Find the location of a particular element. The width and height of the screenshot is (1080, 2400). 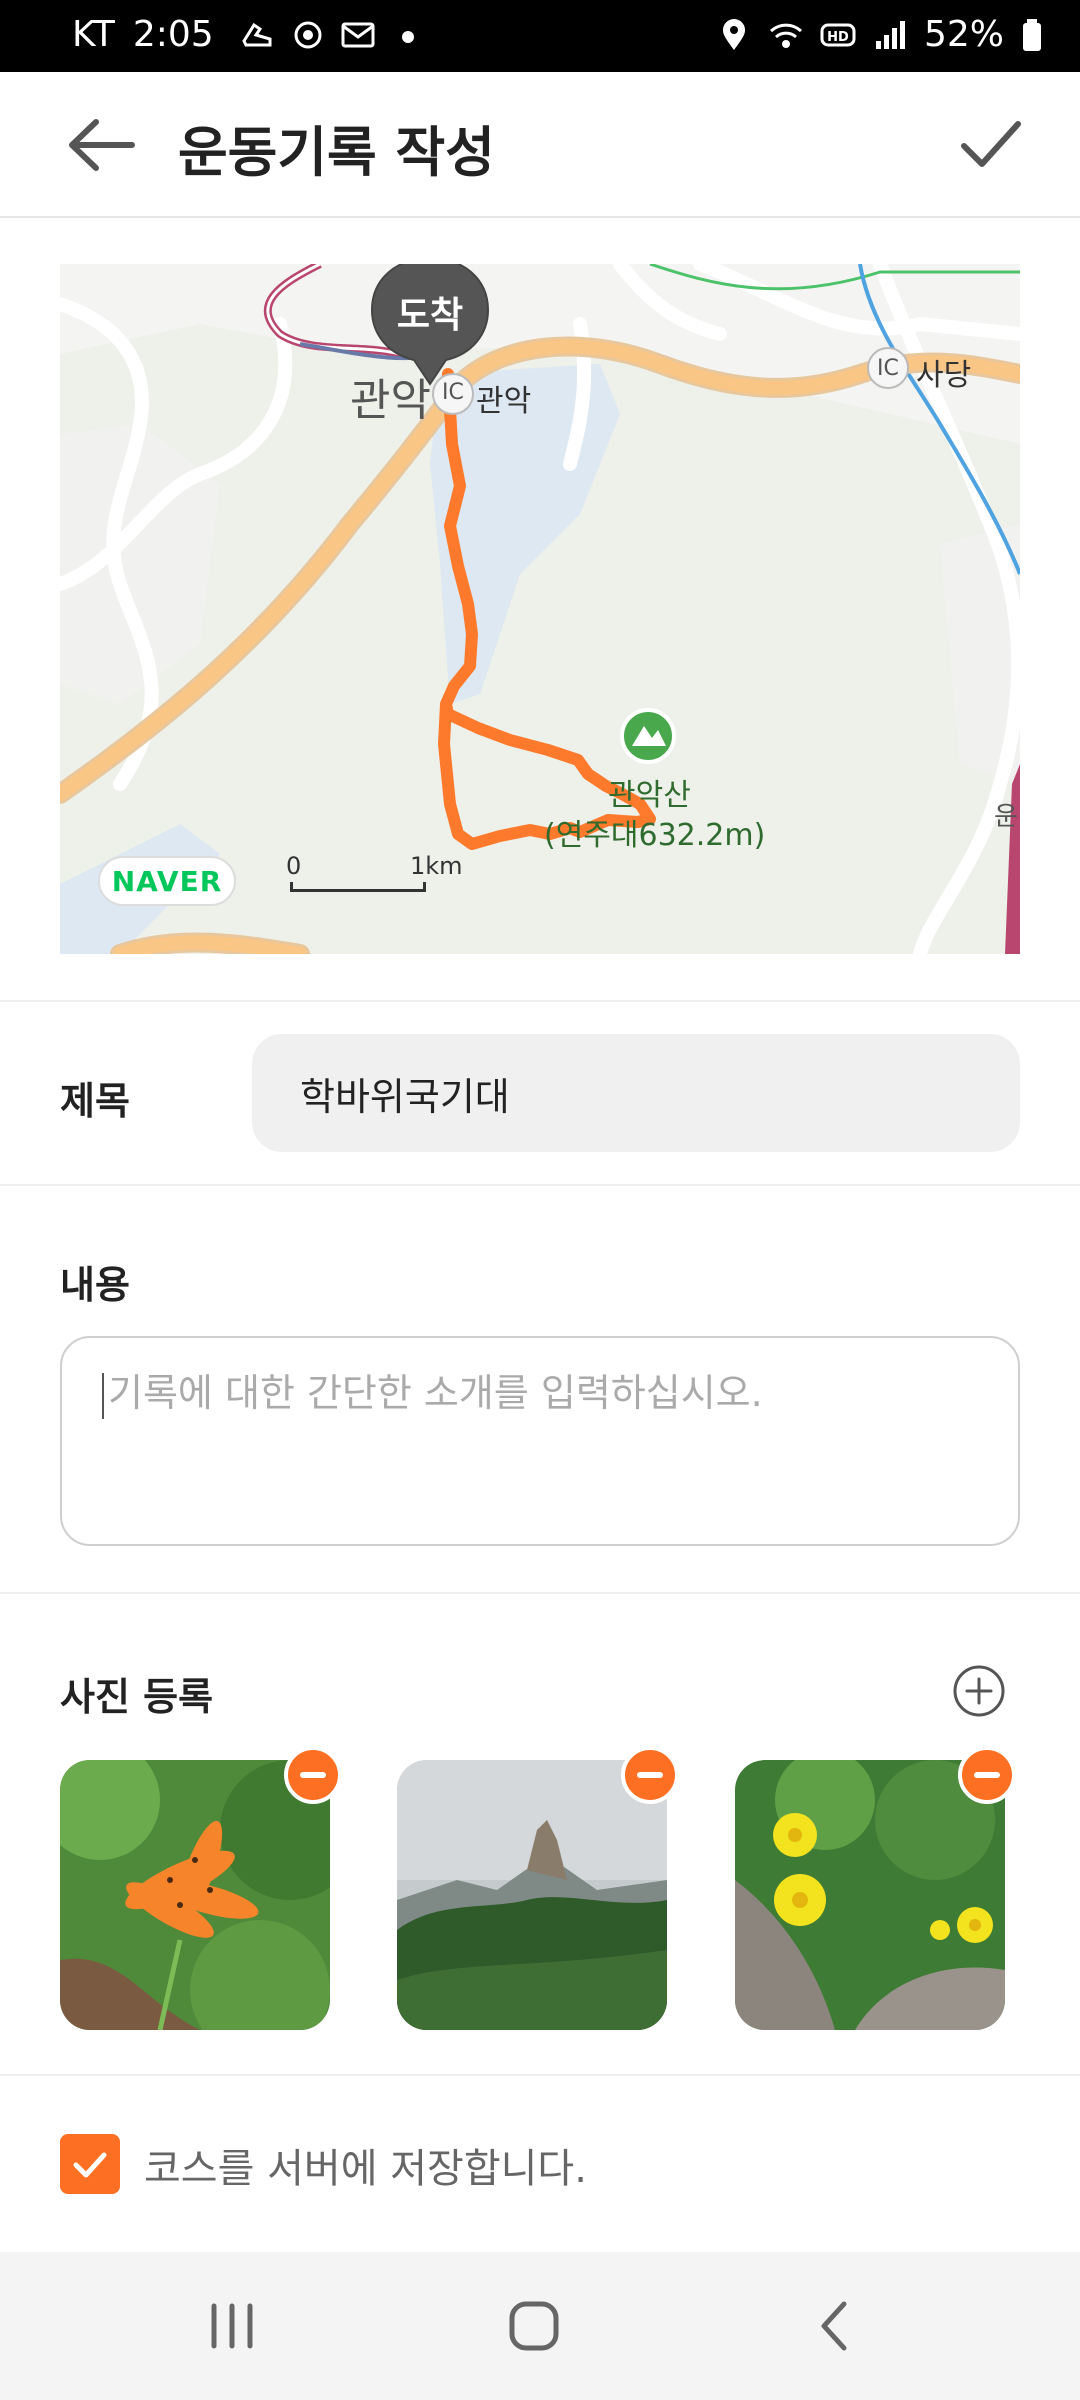

nav-back-button is located at coordinates (836, 2326).